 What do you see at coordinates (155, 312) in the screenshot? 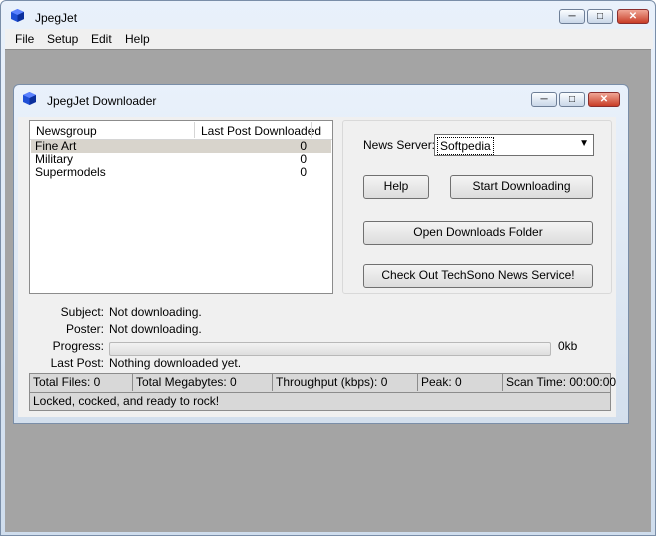
I see `subject-value: Not downloading.` at bounding box center [155, 312].